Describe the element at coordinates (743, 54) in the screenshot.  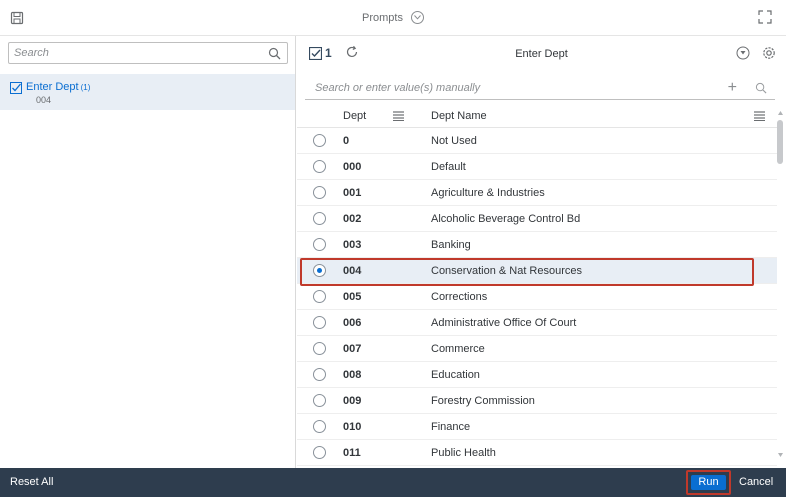
I see `filter-values-icon` at that location.